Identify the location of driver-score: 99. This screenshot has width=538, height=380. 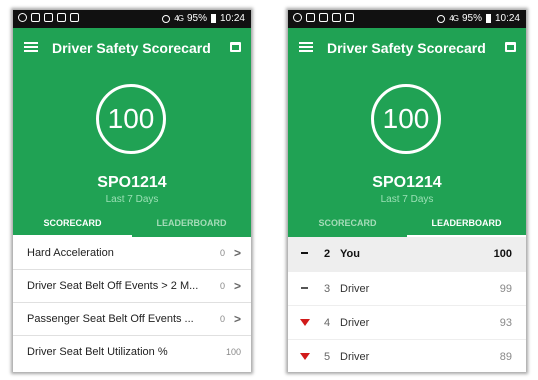
(505, 289).